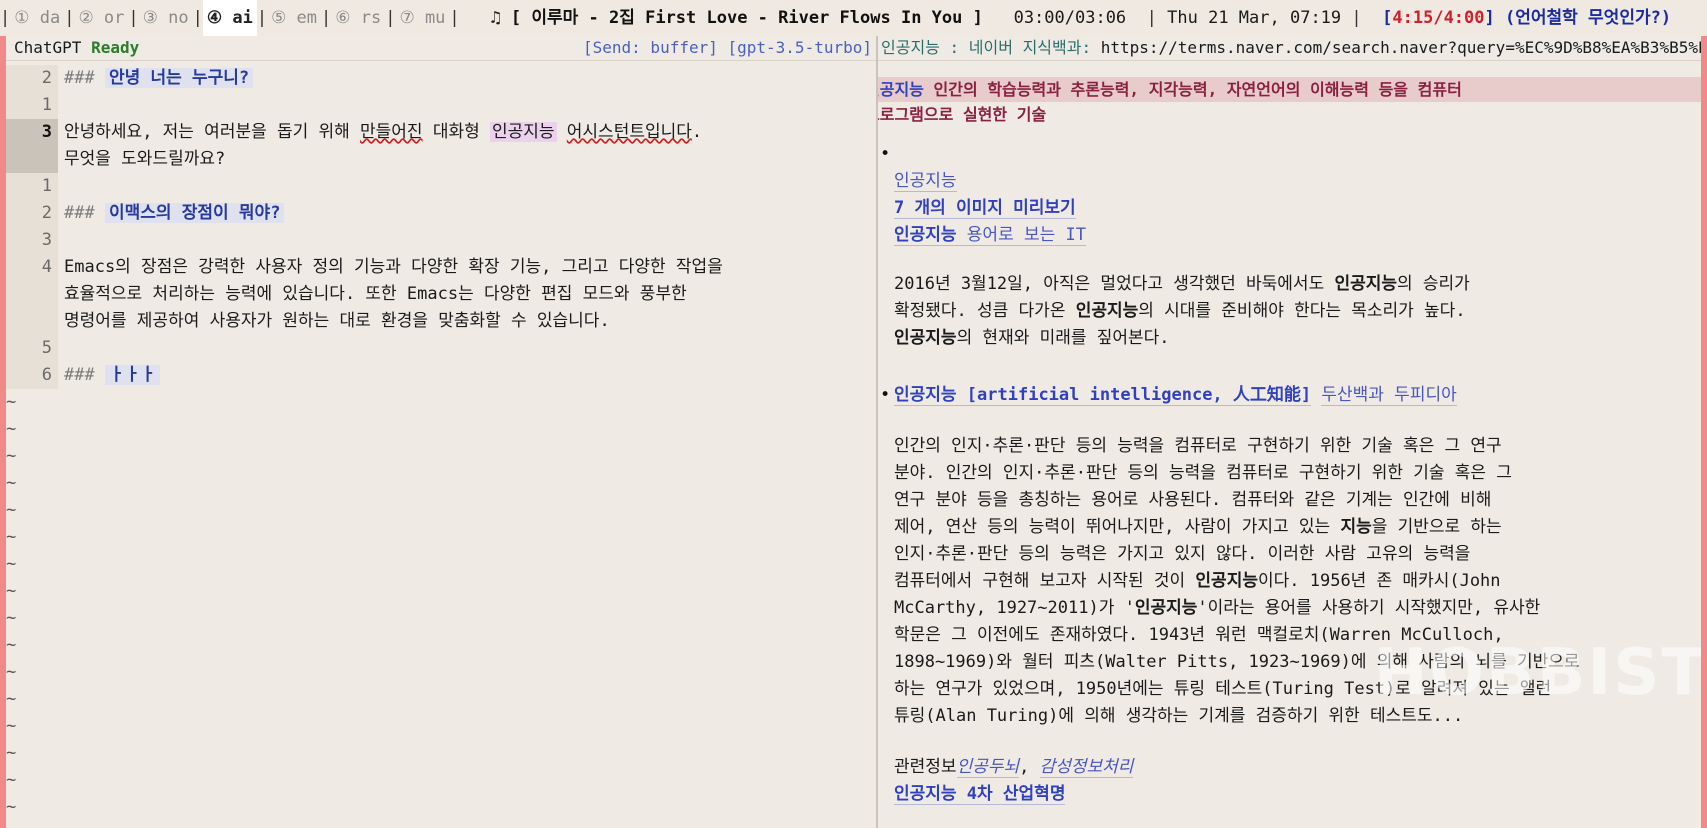  I want to click on assistant-response-cont: 무엇을 도와드릴까요?, so click(145, 159).